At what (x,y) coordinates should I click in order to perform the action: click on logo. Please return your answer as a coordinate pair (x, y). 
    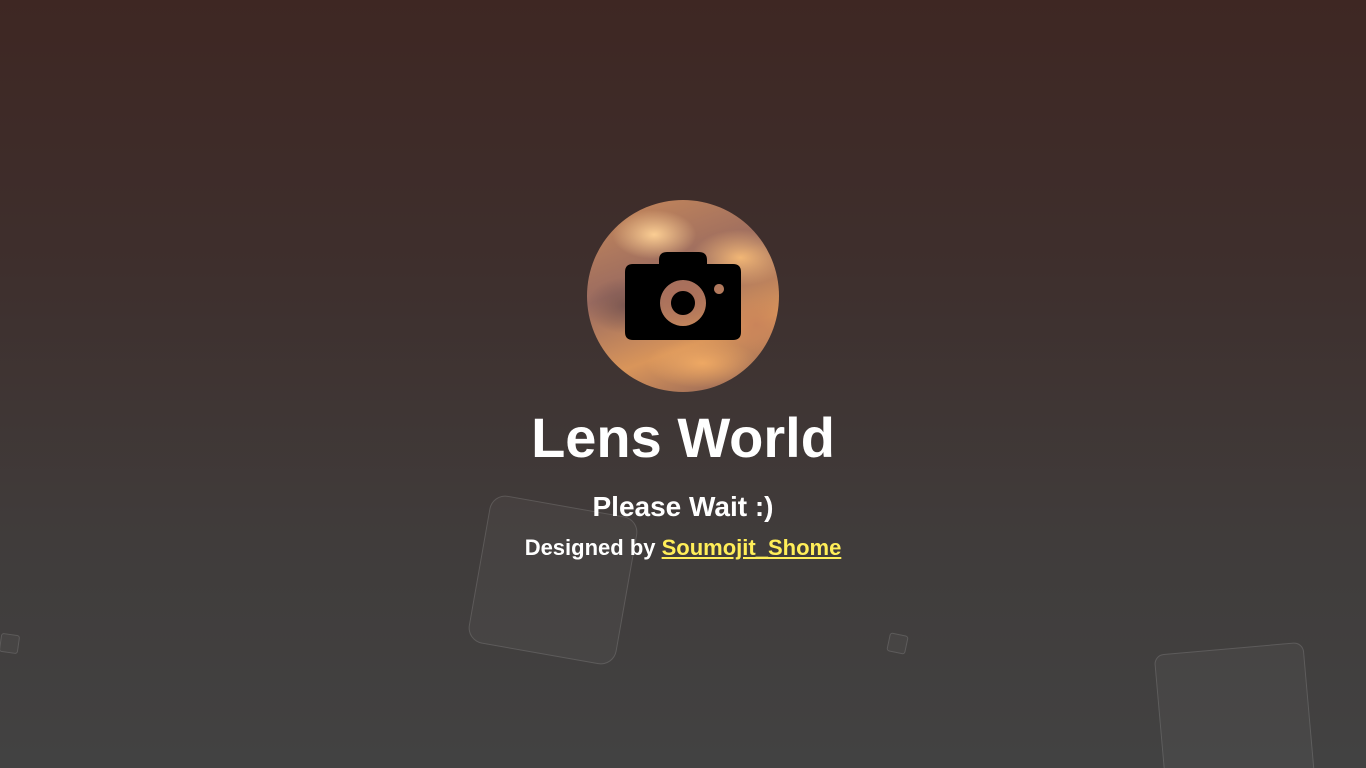
    Looking at the image, I should click on (683, 296).